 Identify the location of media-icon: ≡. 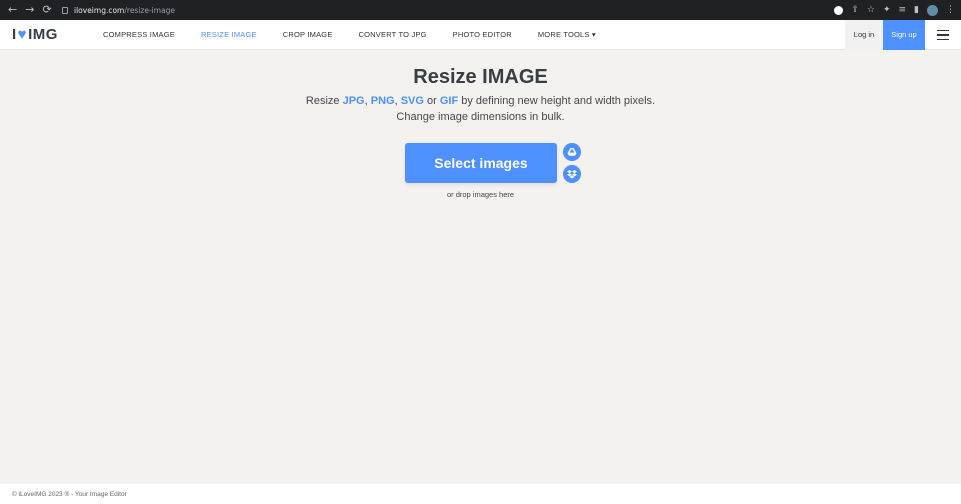
(903, 10).